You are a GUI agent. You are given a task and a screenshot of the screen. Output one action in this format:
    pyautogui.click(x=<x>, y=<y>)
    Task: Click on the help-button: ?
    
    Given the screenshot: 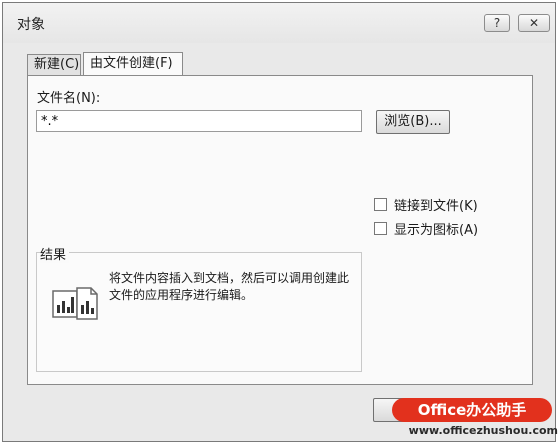 What is the action you would take?
    pyautogui.click(x=497, y=23)
    